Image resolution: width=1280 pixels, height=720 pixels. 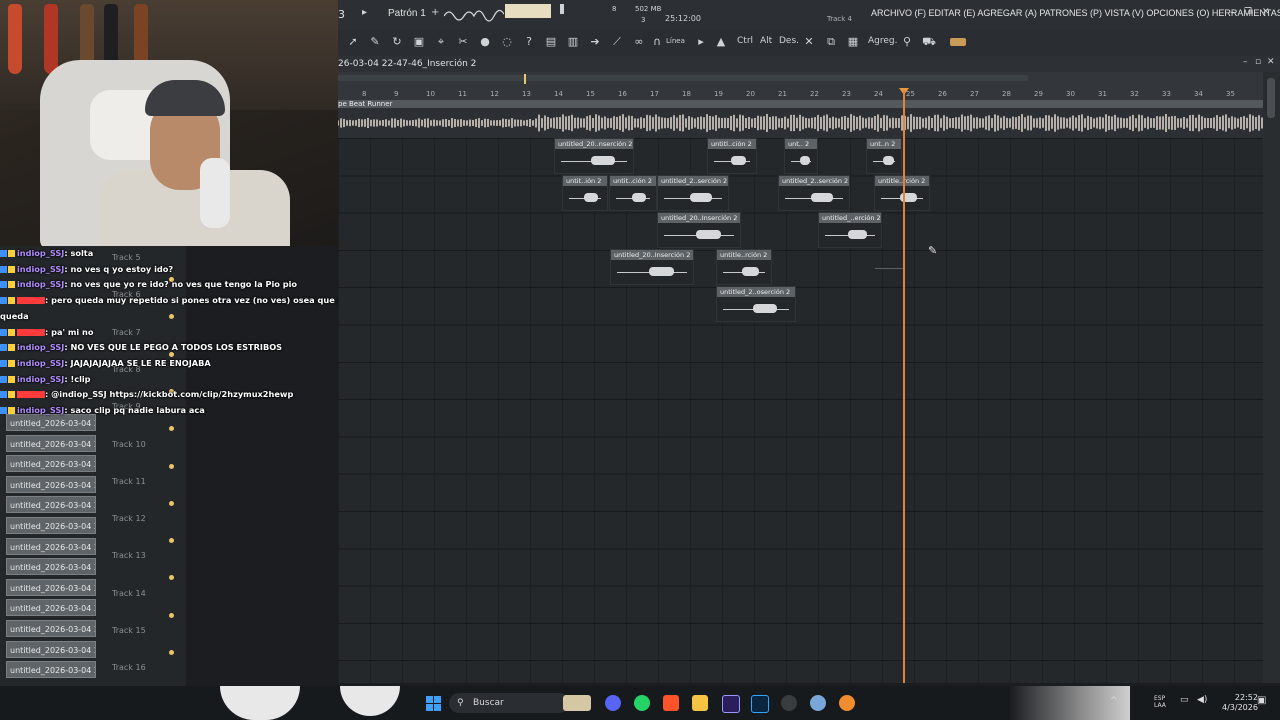 What do you see at coordinates (789, 703) in the screenshot?
I see `obs-icon` at bounding box center [789, 703].